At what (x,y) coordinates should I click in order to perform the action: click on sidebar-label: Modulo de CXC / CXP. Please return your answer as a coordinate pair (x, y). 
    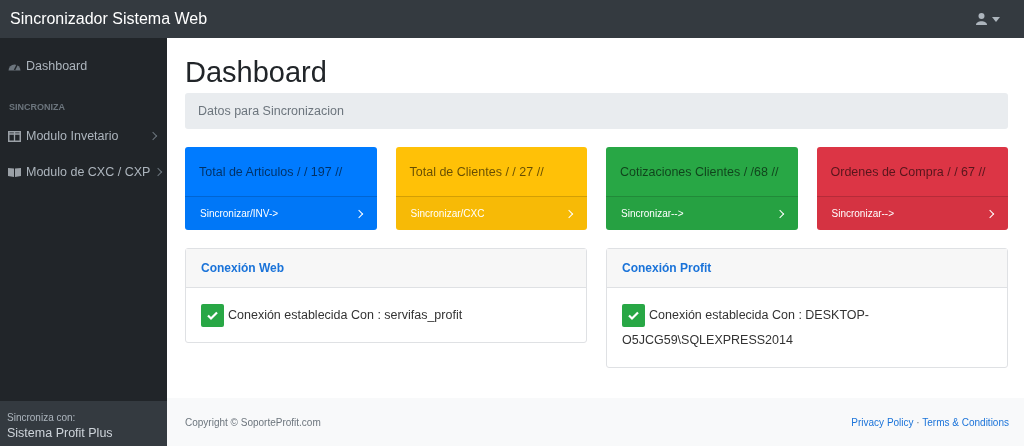
    Looking at the image, I should click on (88, 172).